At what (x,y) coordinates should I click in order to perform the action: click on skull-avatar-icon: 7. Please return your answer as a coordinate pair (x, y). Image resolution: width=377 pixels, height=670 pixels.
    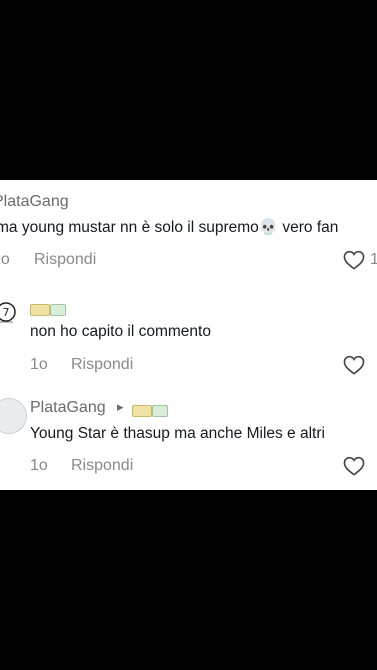
    Looking at the image, I should click on (8, 312).